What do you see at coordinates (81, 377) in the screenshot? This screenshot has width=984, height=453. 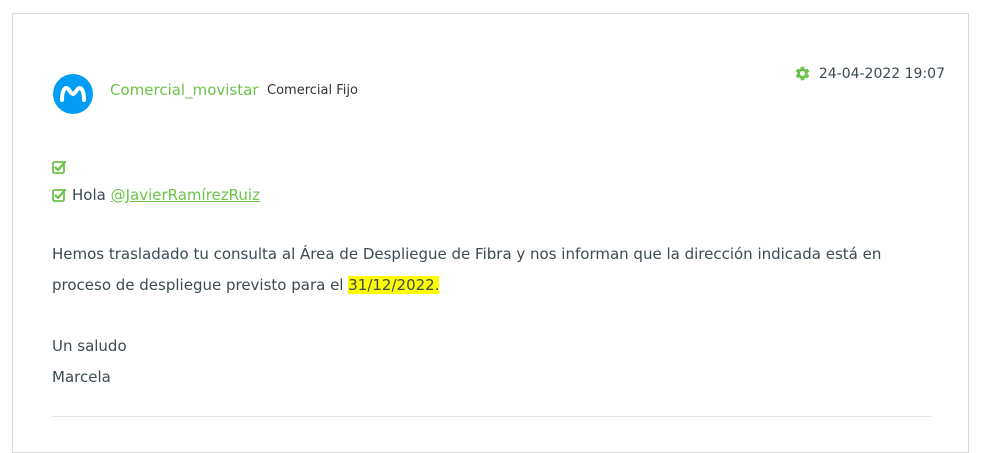 I see `signature-name: Marcela` at bounding box center [81, 377].